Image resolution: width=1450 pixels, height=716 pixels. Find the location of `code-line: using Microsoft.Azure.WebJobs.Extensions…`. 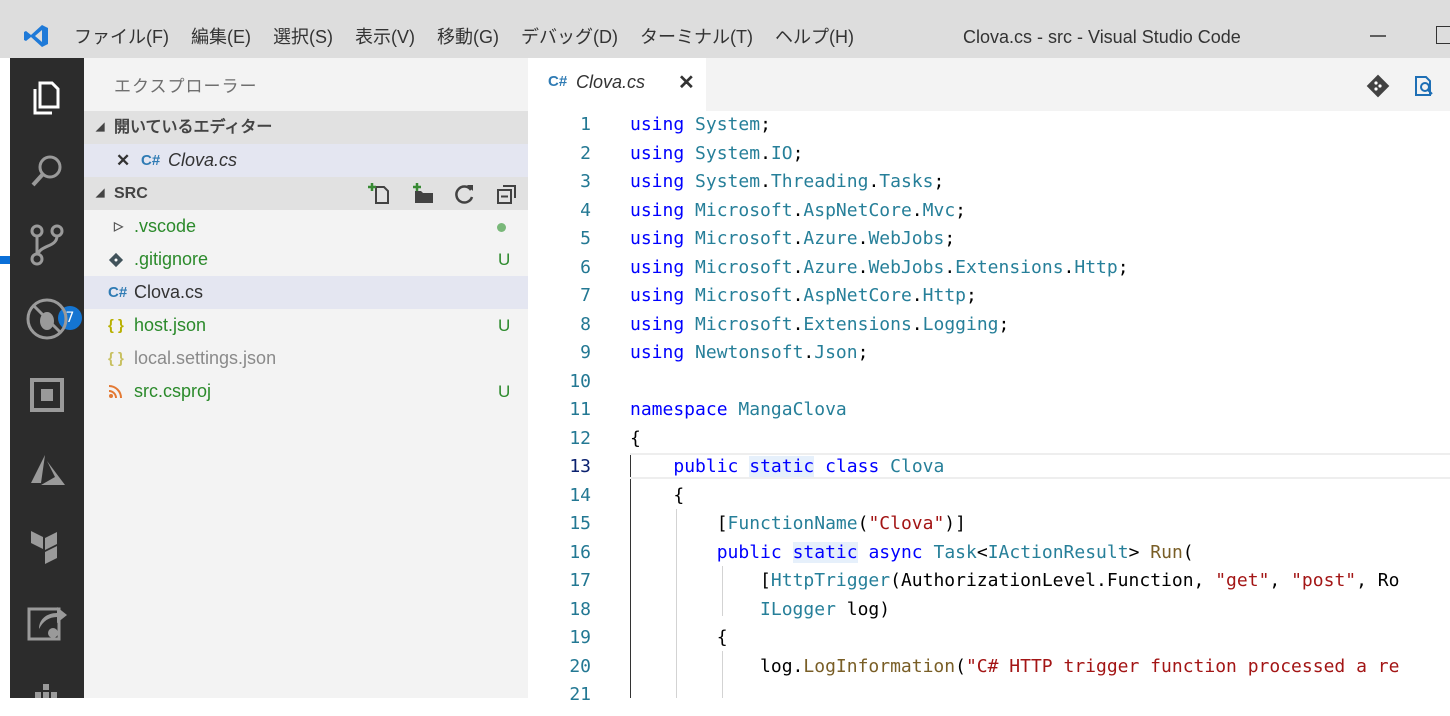

code-line: using Microsoft.Azure.WebJobs.Extensions… is located at coordinates (879, 267).